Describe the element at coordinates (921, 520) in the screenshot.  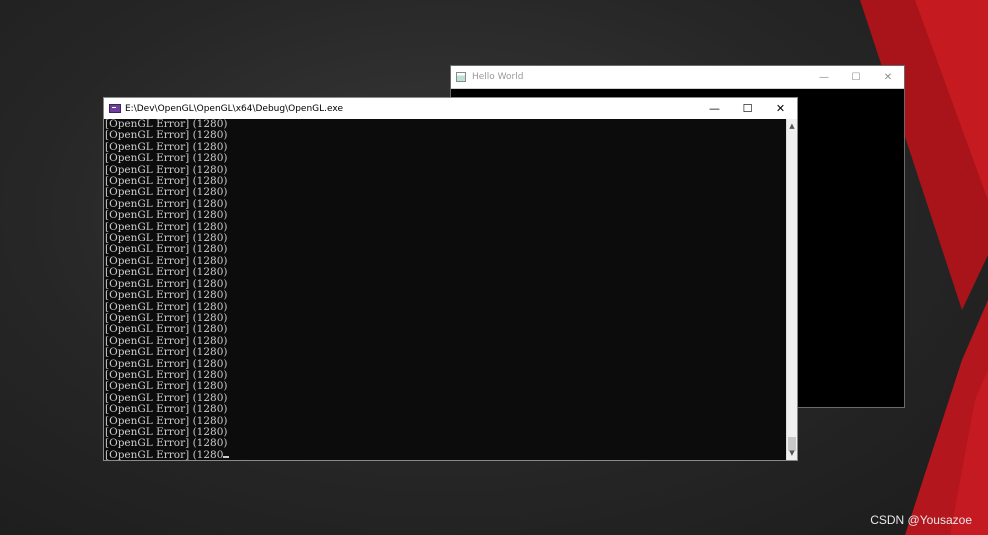
I see `watermark: CSDN @Yousazoe` at that location.